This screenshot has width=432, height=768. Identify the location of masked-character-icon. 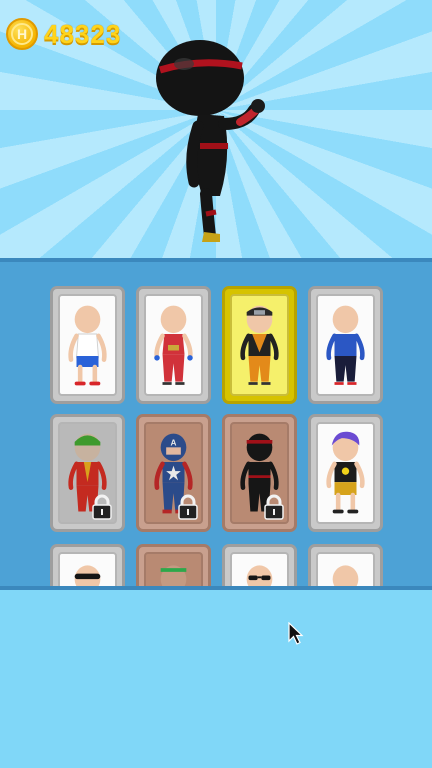
(87, 575).